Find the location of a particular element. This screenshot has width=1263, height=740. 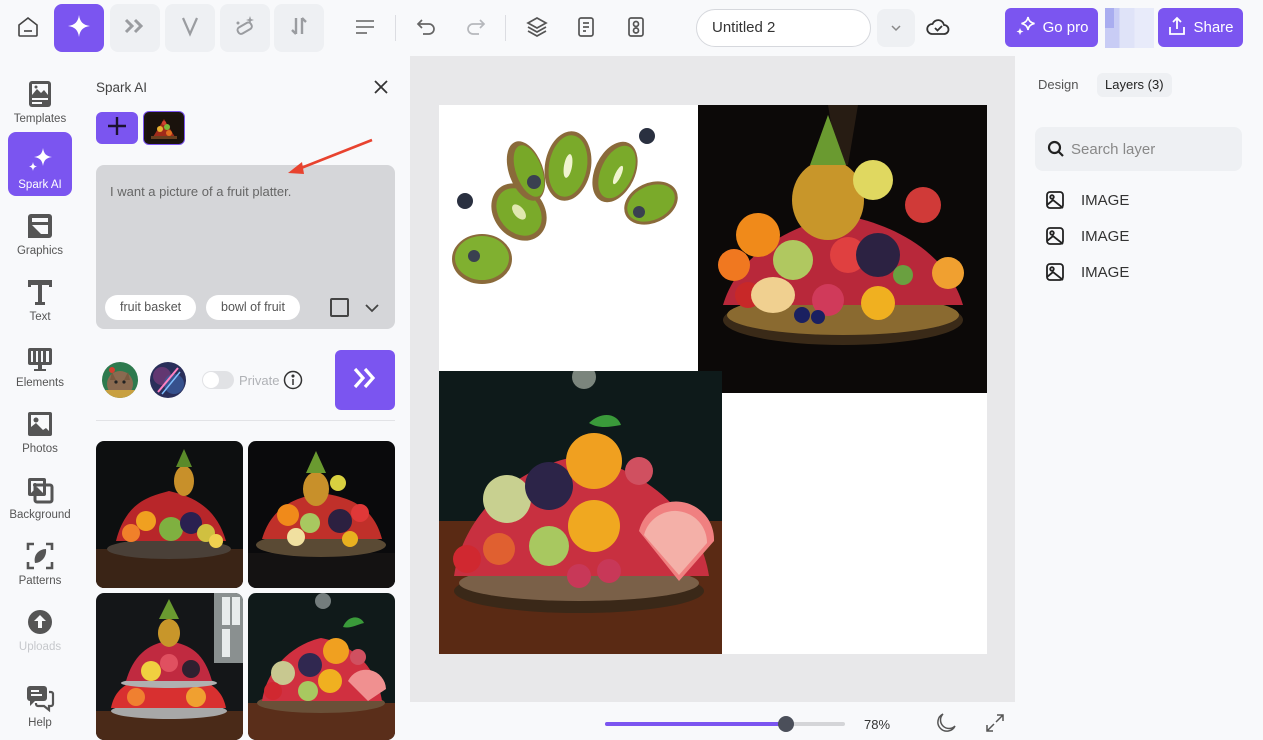

plus-icon is located at coordinates (117, 128).